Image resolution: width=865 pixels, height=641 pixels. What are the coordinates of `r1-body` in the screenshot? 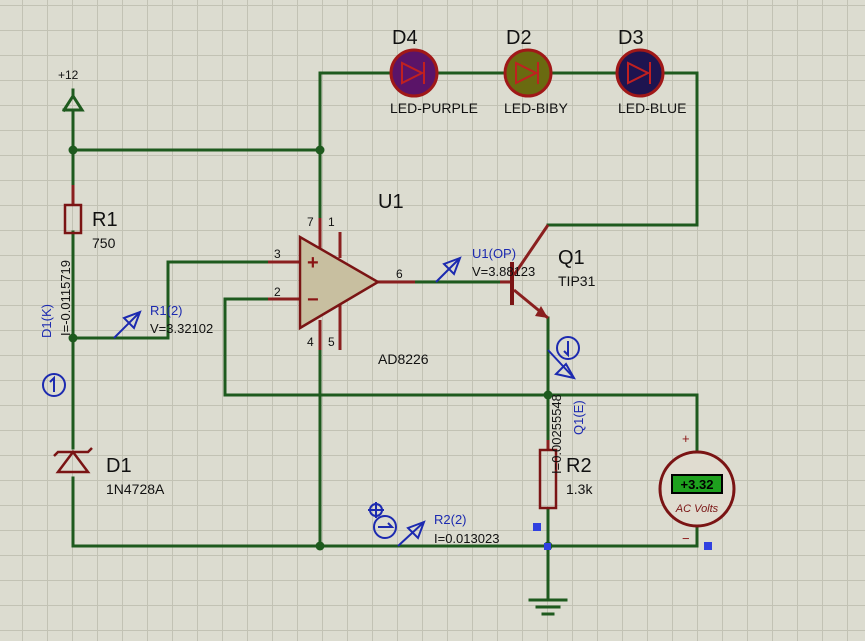 It's located at (73, 219).